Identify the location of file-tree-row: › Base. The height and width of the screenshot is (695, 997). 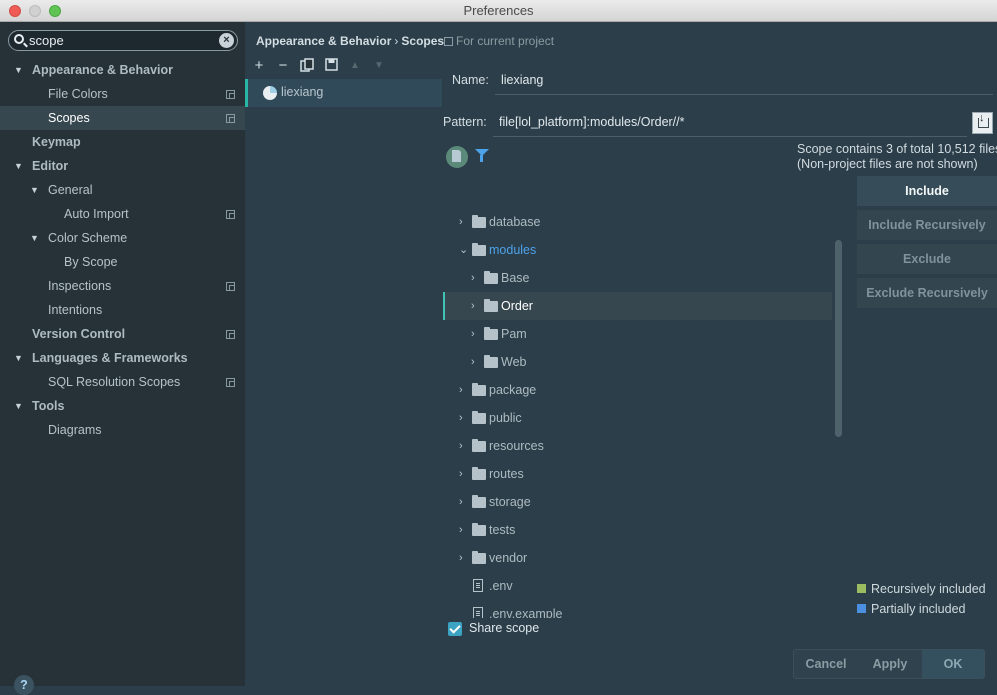
(637, 278).